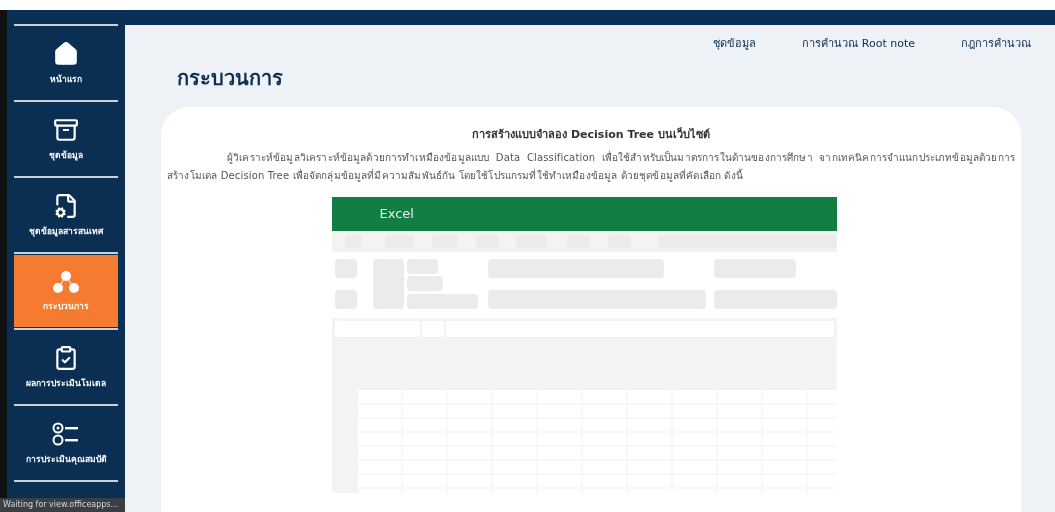 The image size is (1055, 512). I want to click on list-icon, so click(66, 433).